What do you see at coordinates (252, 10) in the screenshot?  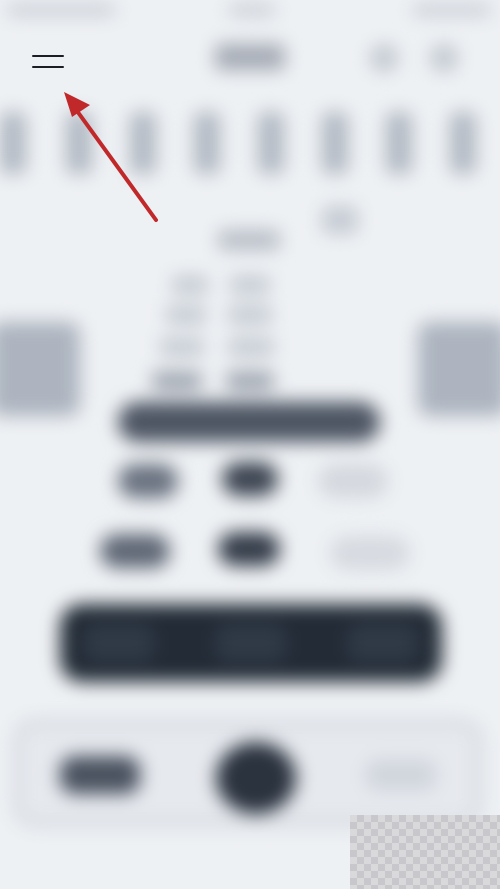 I see `status-bar-time` at bounding box center [252, 10].